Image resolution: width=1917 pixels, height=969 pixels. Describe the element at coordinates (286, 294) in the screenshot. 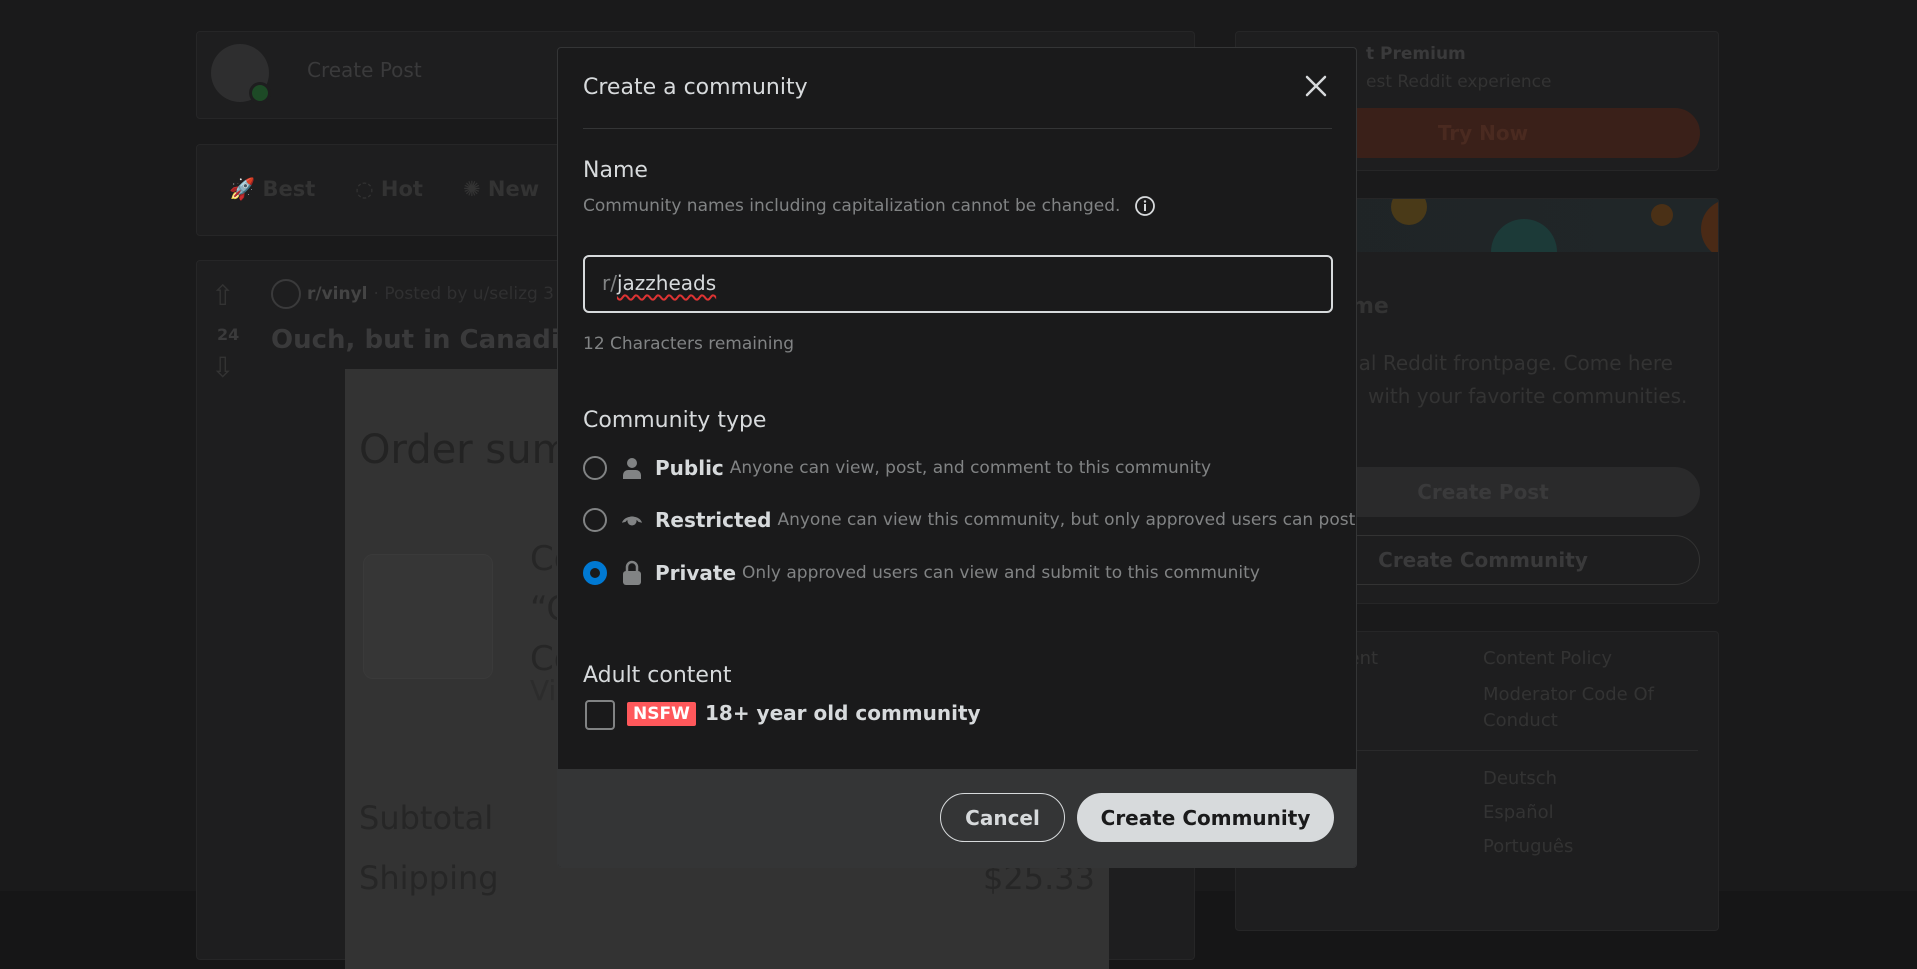

I see `subreddit-icon` at that location.